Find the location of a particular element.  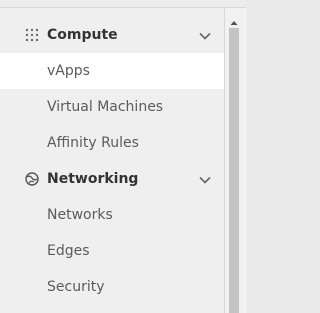

nav-item-label: Edges is located at coordinates (68, 251).